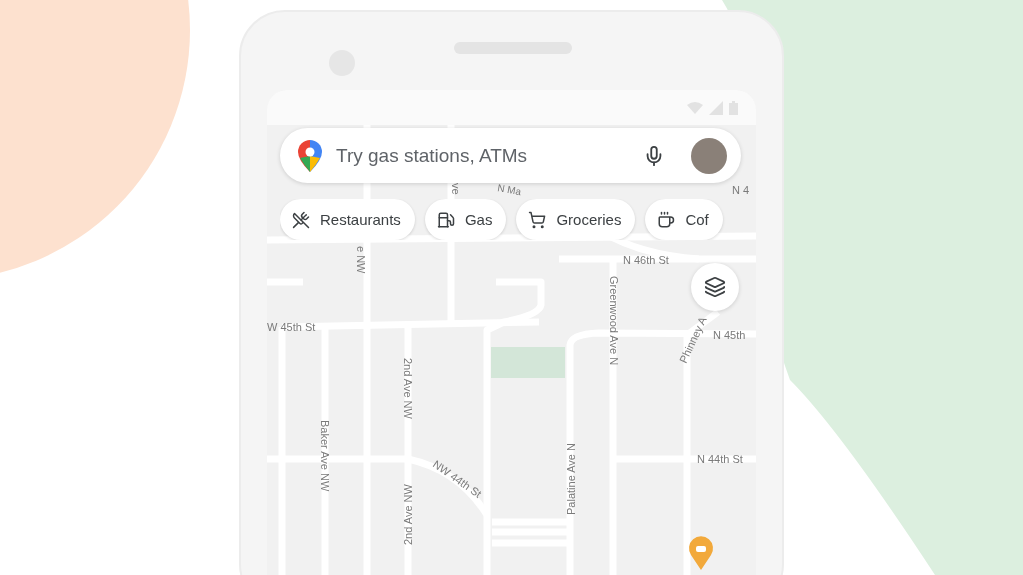 This screenshot has width=1023, height=575. Describe the element at coordinates (720, 459) in the screenshot. I see `street-label: N 44th St` at that location.